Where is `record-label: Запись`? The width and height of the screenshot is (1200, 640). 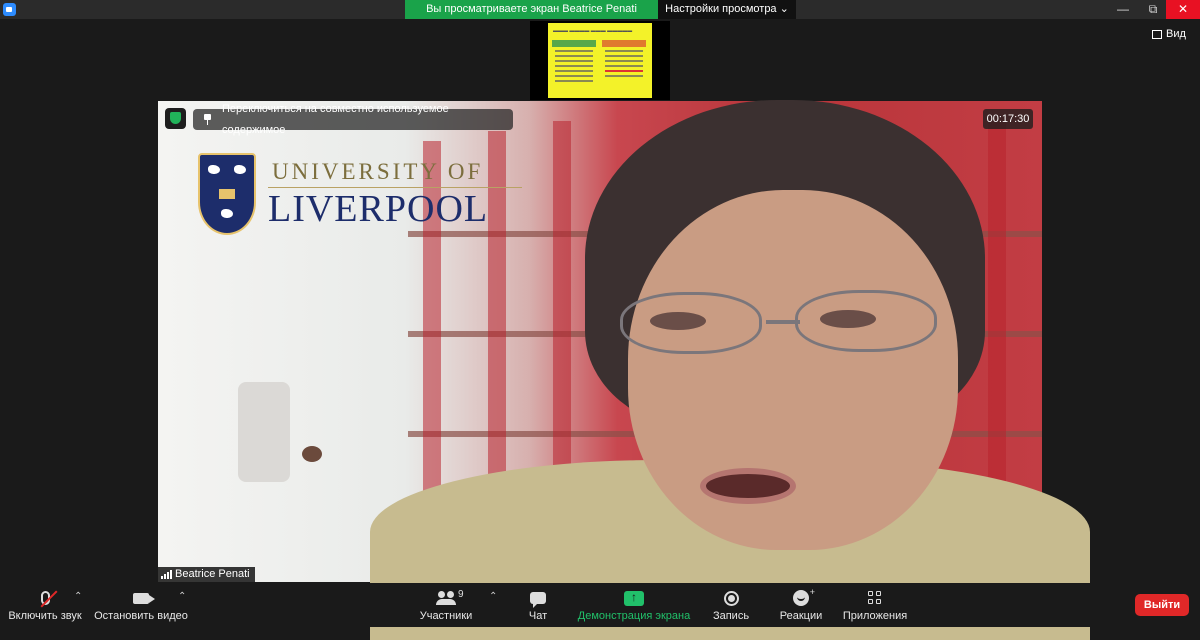 record-label: Запись is located at coordinates (731, 616).